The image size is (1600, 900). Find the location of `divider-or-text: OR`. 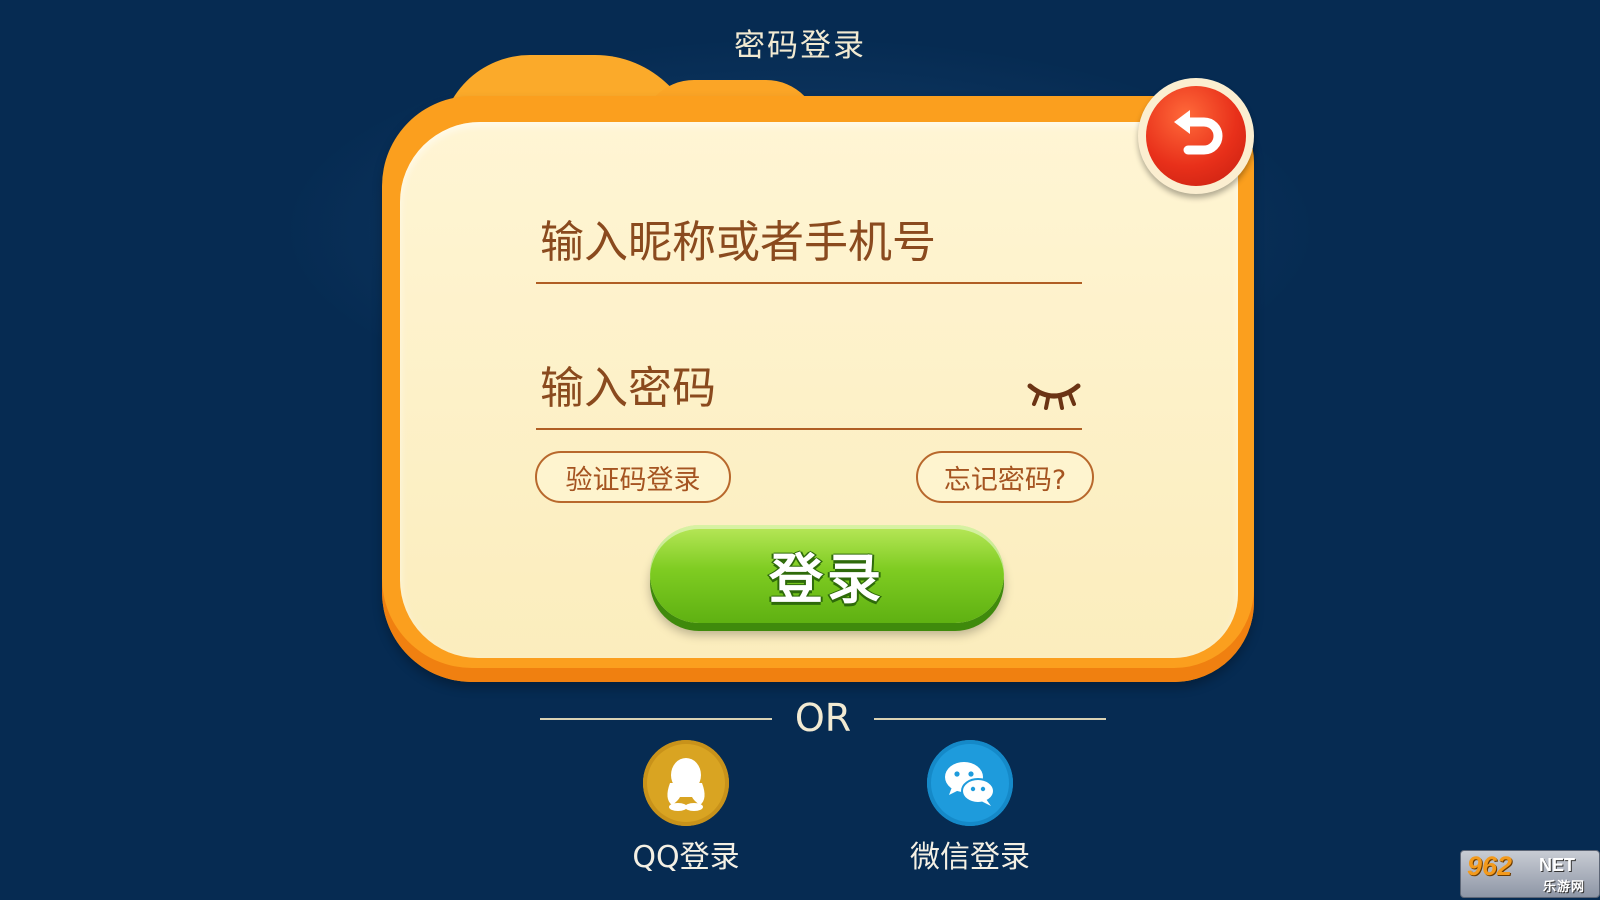

divider-or-text: OR is located at coordinates (823, 718).